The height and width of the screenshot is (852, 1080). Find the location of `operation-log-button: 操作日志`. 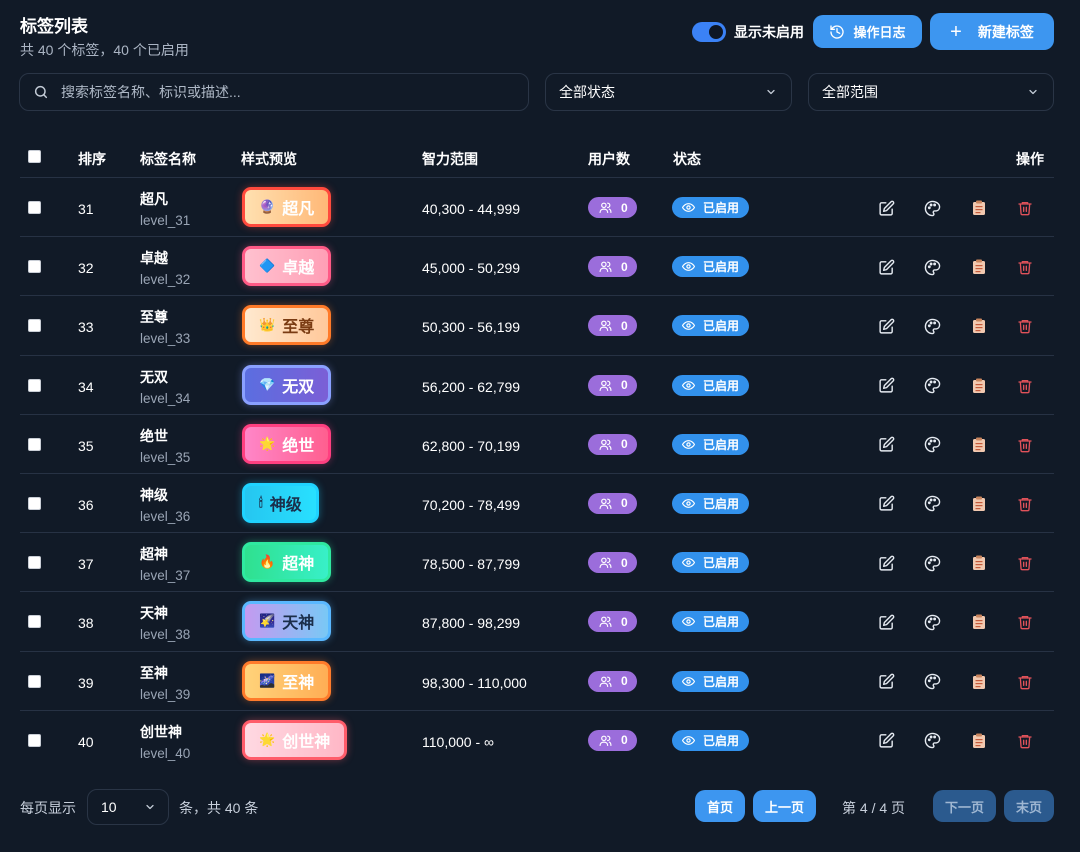

operation-log-button: 操作日志 is located at coordinates (867, 31).